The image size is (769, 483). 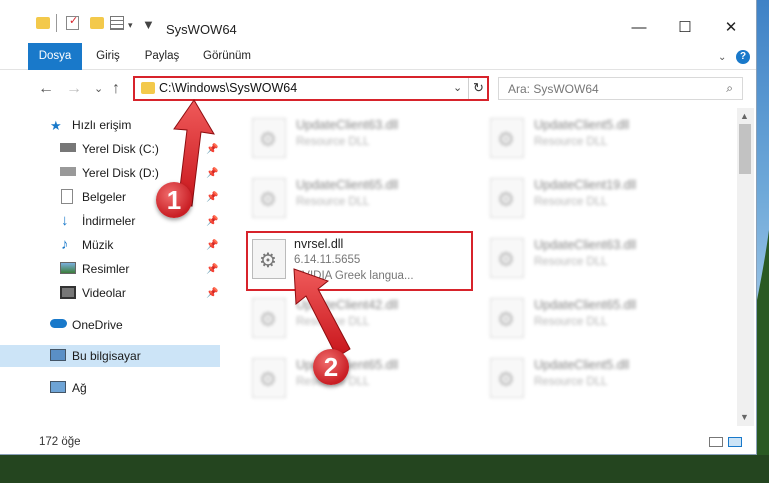 I want to click on item-count: 172 öğe, so click(x=60, y=442).